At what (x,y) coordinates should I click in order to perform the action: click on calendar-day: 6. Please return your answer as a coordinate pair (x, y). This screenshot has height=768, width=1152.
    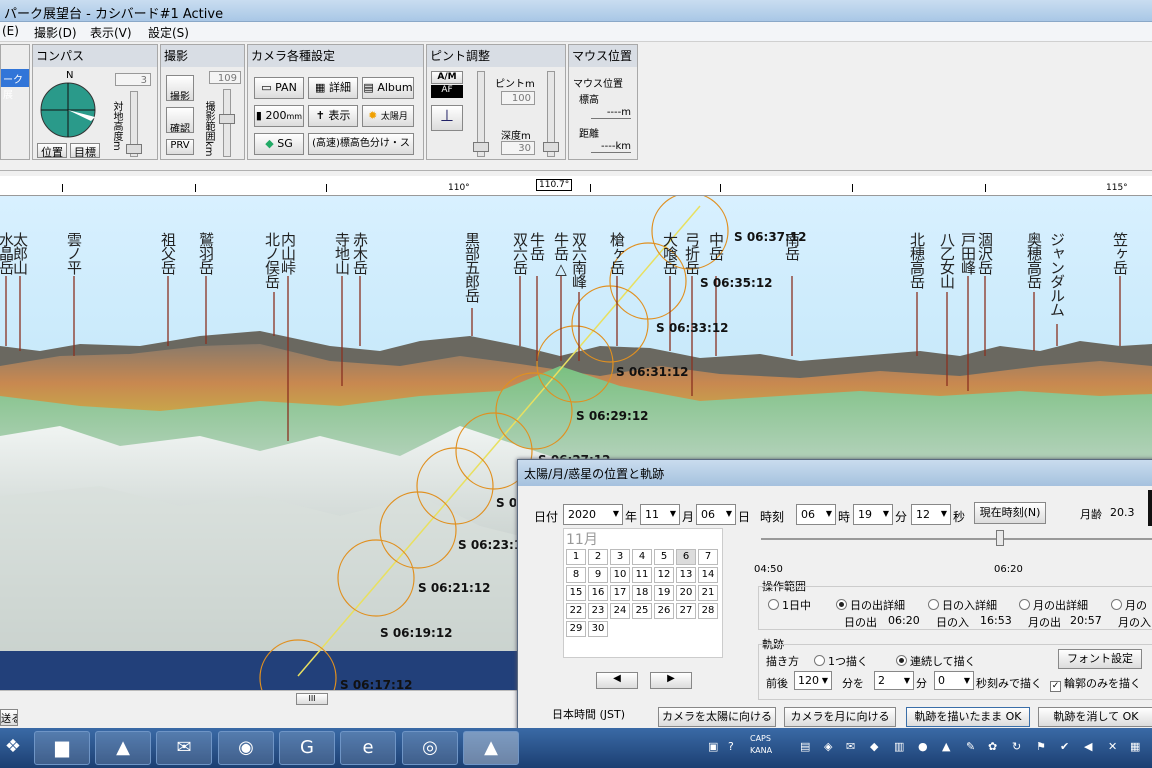
    Looking at the image, I should click on (686, 557).